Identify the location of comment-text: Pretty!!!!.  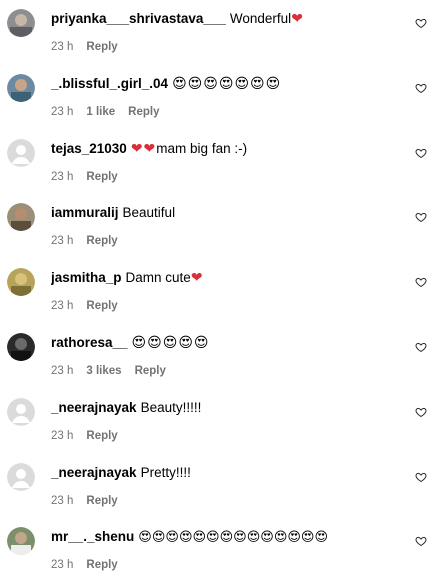
(165, 472).